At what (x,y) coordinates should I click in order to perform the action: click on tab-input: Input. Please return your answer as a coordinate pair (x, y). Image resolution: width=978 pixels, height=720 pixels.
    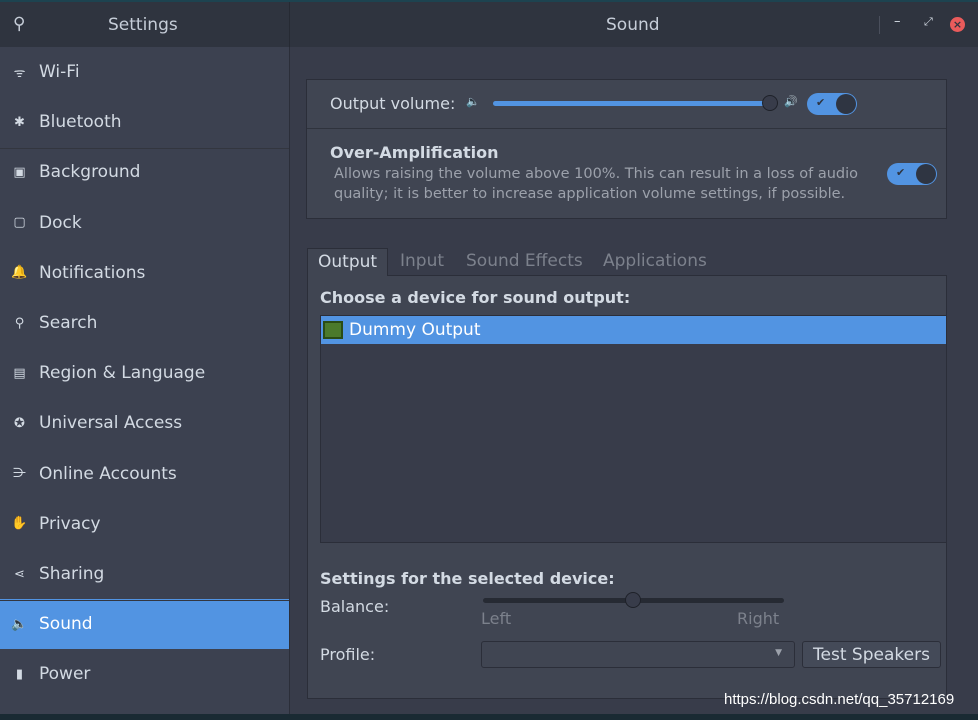
    Looking at the image, I should click on (422, 262).